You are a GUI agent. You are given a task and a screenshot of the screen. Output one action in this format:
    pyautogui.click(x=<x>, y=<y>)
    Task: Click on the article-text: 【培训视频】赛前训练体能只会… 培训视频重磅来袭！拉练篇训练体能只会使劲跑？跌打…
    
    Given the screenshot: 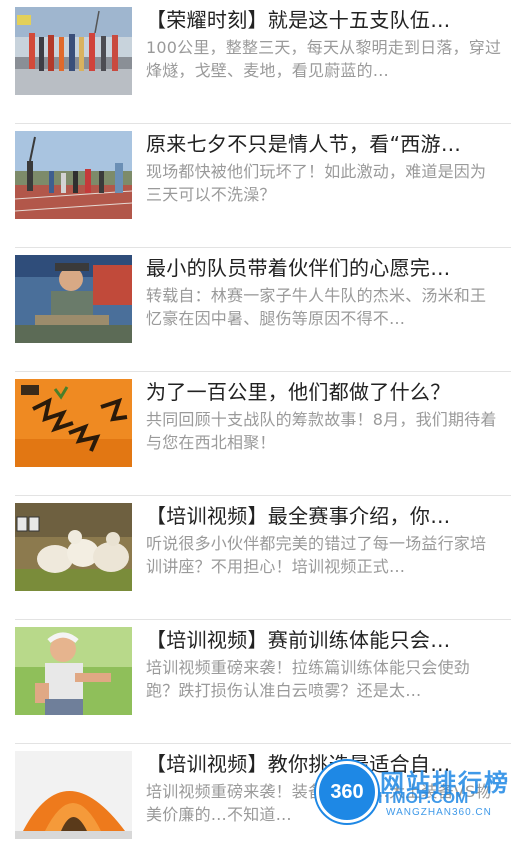 What is the action you would take?
    pyautogui.click(x=324, y=664)
    